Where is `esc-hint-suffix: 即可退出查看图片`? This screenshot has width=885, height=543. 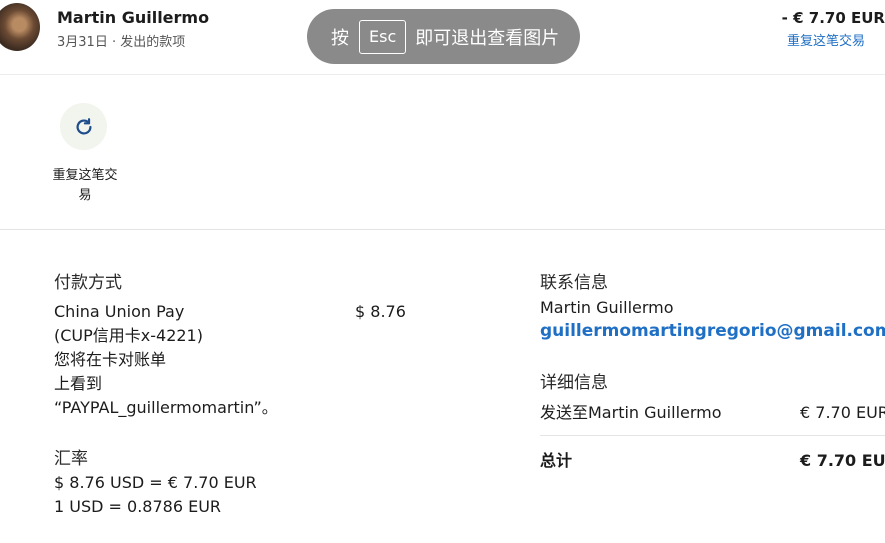
esc-hint-suffix: 即可退出查看图片 is located at coordinates (487, 38).